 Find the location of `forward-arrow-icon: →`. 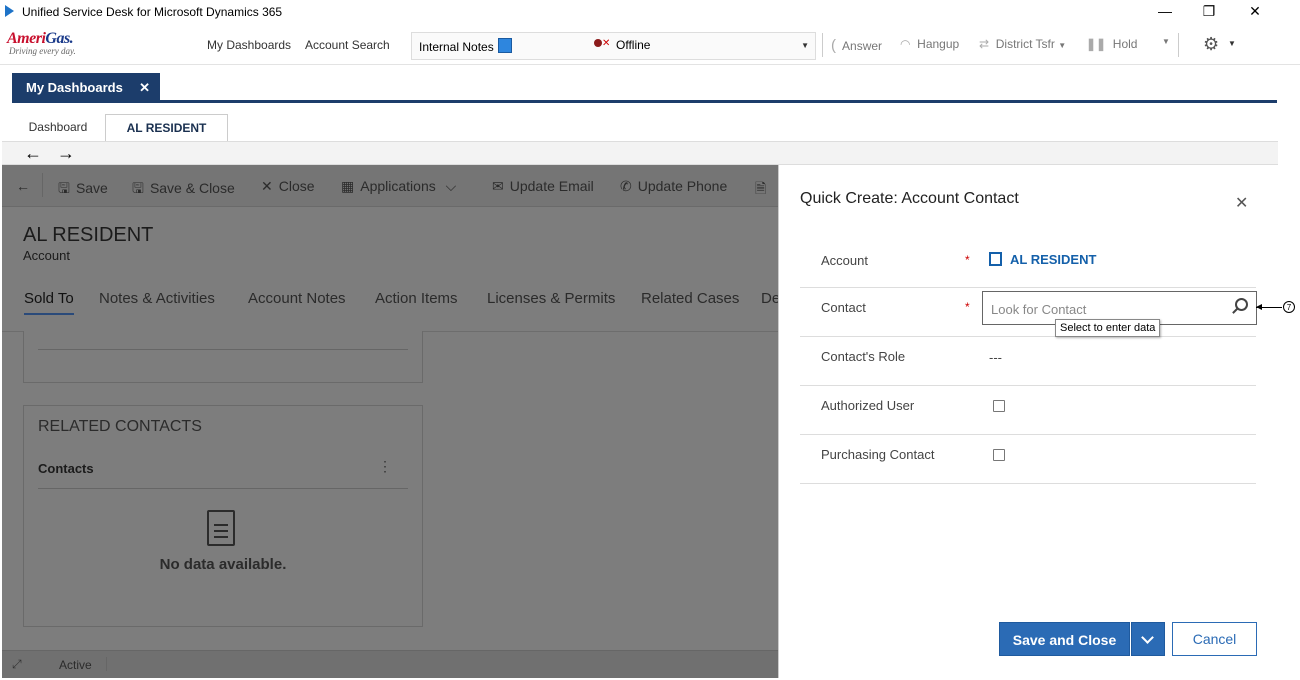

forward-arrow-icon: → is located at coordinates (66, 153).